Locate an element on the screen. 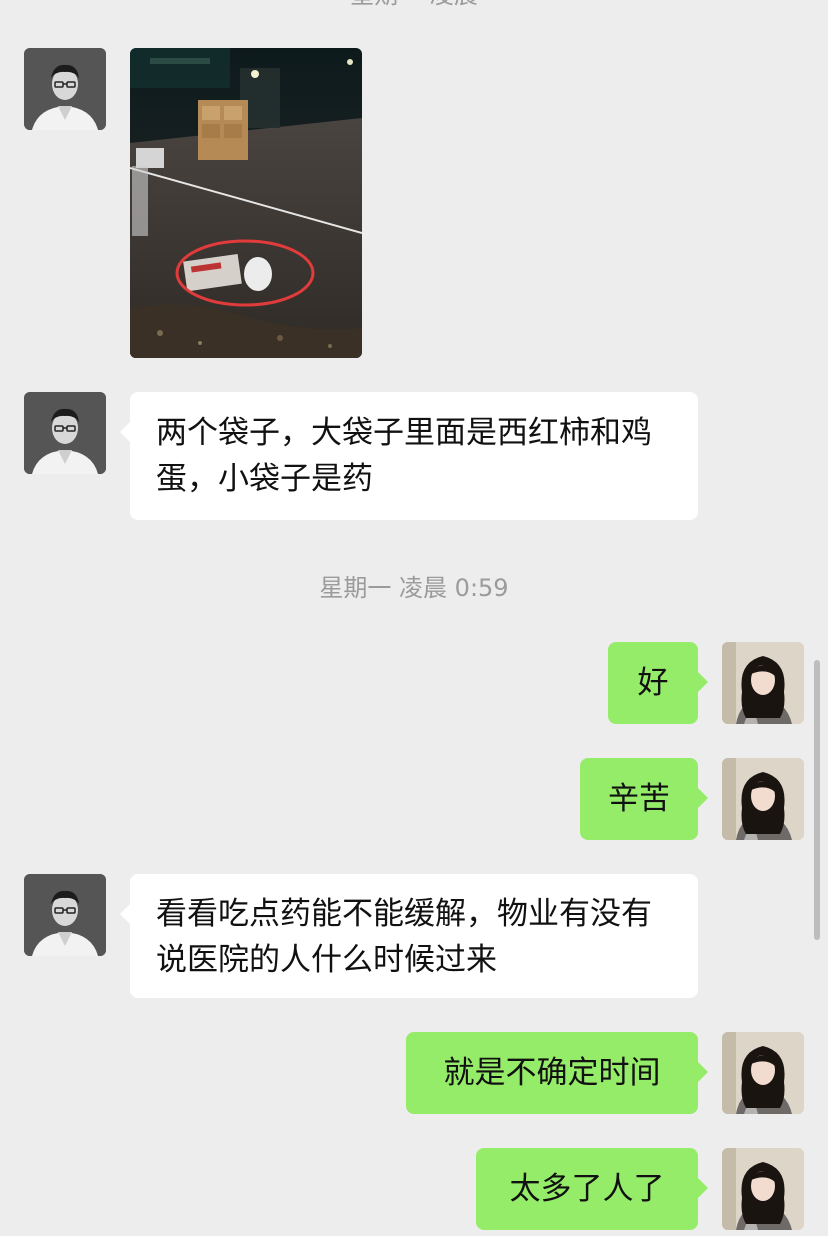 This screenshot has width=828, height=1236. incoming-message-bubble: 看看吃点药能不能缓解，物业有没有说医院的人什么时候过来 is located at coordinates (409, 936).